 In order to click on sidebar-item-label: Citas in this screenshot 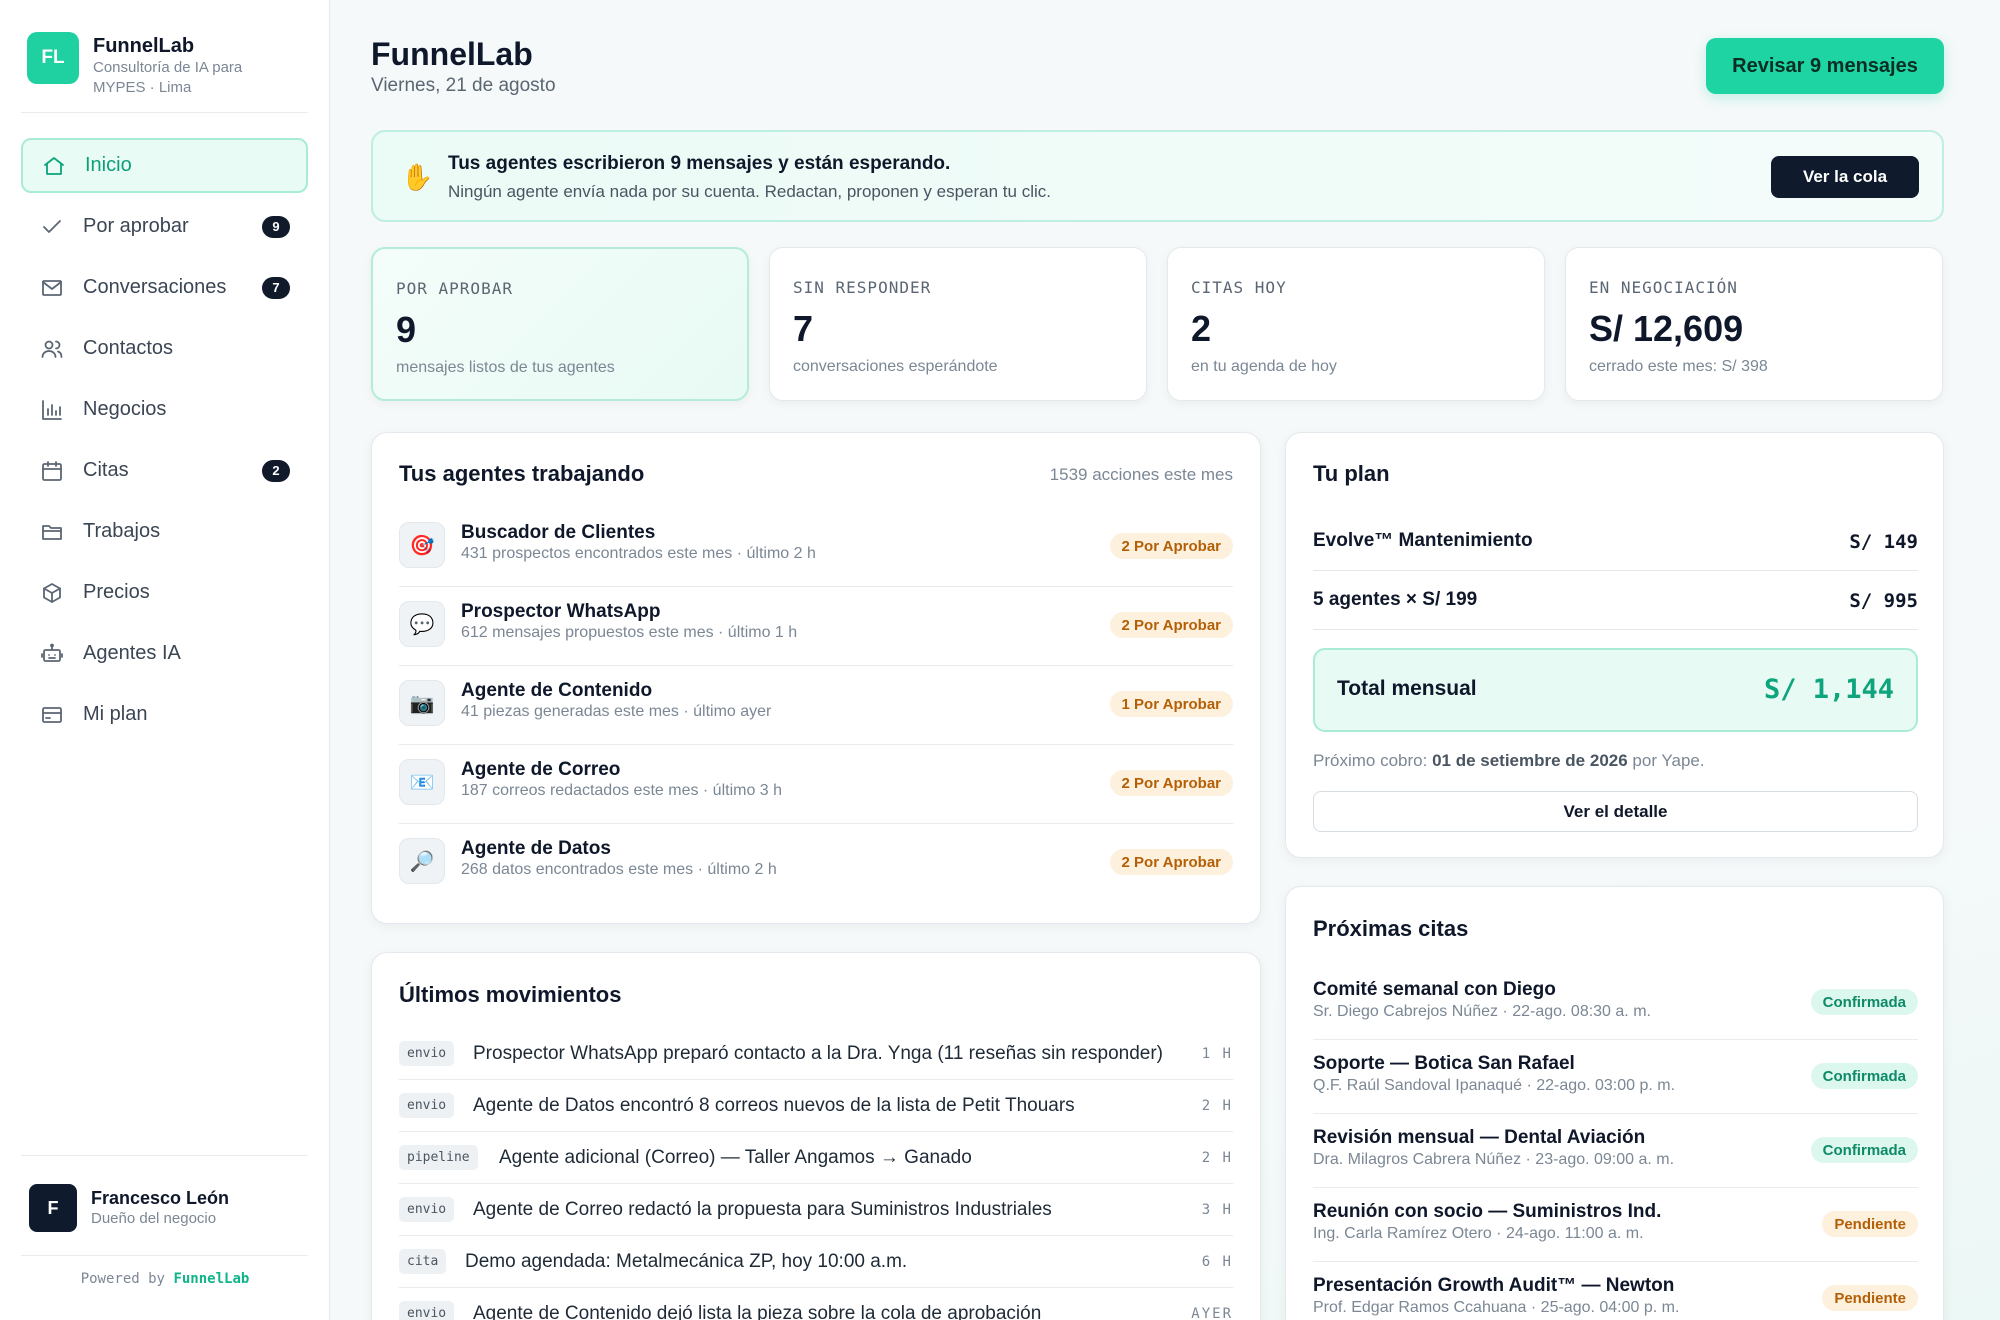, I will do `click(106, 470)`.